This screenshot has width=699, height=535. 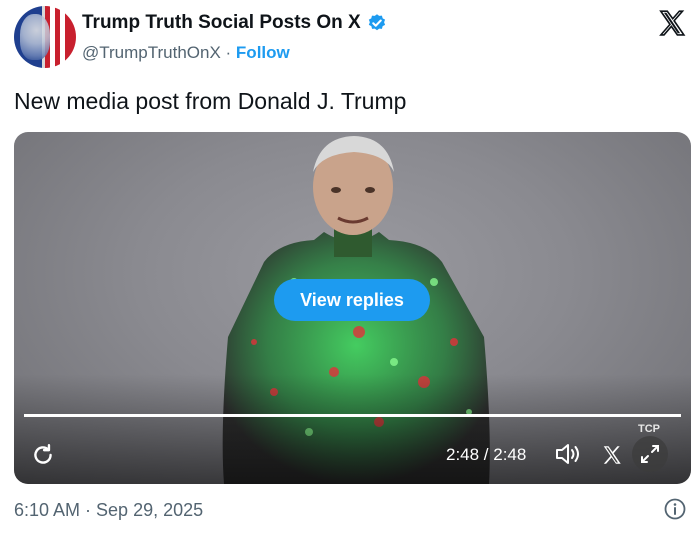 I want to click on fullscreen-icon, so click(x=650, y=454).